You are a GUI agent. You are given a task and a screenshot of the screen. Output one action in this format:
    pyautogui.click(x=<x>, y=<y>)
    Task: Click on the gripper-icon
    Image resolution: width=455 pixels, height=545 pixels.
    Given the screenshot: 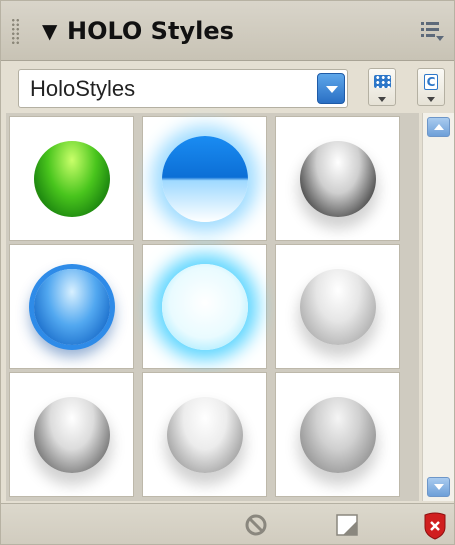 What is the action you would take?
    pyautogui.click(x=15, y=31)
    